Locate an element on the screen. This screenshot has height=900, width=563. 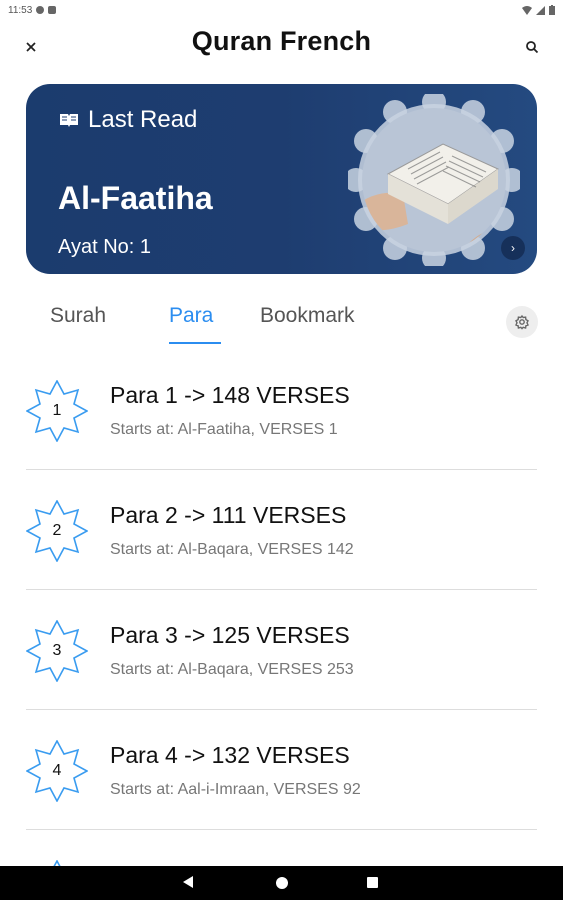
para-title: Para 3 -> 125 VERSES is located at coordinates (230, 635).